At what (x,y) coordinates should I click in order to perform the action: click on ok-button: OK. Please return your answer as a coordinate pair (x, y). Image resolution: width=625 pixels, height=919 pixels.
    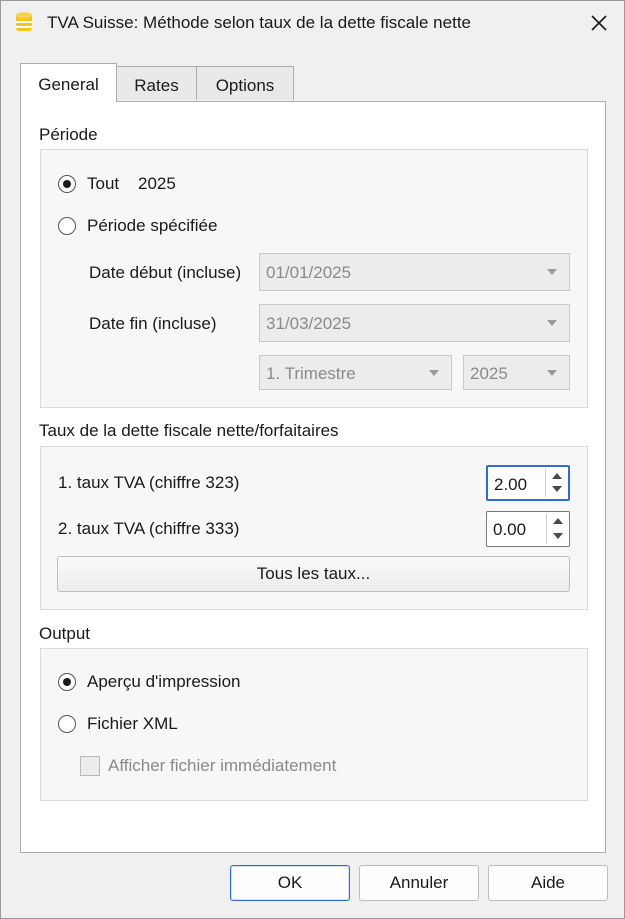
    Looking at the image, I should click on (290, 883).